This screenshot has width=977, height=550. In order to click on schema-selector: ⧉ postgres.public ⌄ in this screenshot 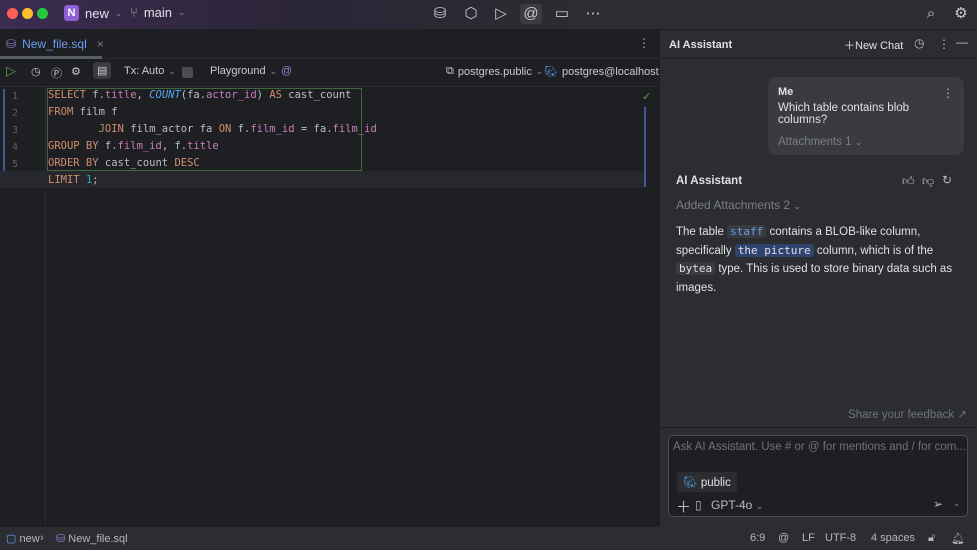, I will do `click(494, 71)`.